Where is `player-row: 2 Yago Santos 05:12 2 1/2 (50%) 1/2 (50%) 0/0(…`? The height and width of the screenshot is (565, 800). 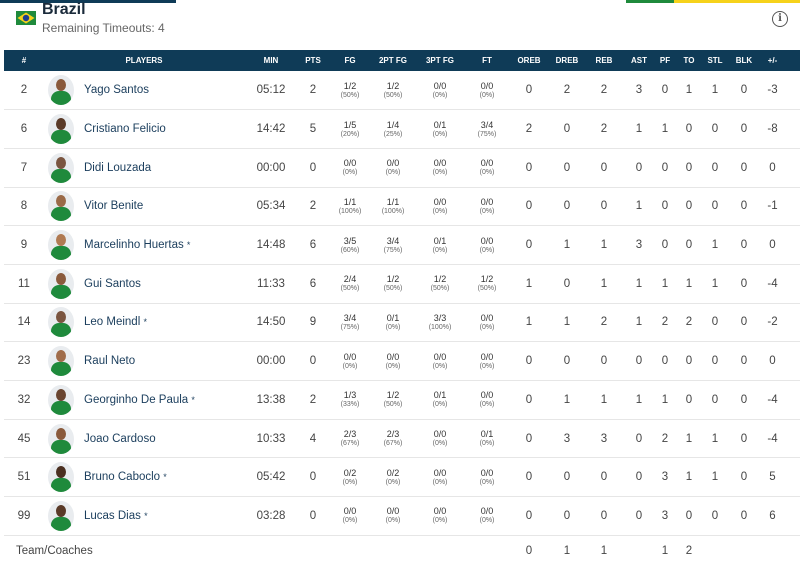
player-row: 2 Yago Santos 05:12 2 1/2 (50%) 1/2 (50%) 0/0(… is located at coordinates (402, 90).